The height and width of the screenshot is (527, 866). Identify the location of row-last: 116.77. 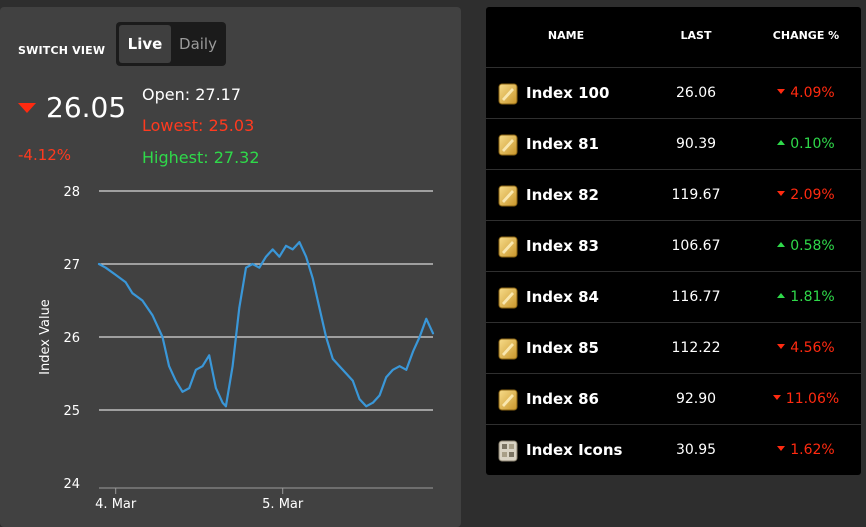
(696, 297).